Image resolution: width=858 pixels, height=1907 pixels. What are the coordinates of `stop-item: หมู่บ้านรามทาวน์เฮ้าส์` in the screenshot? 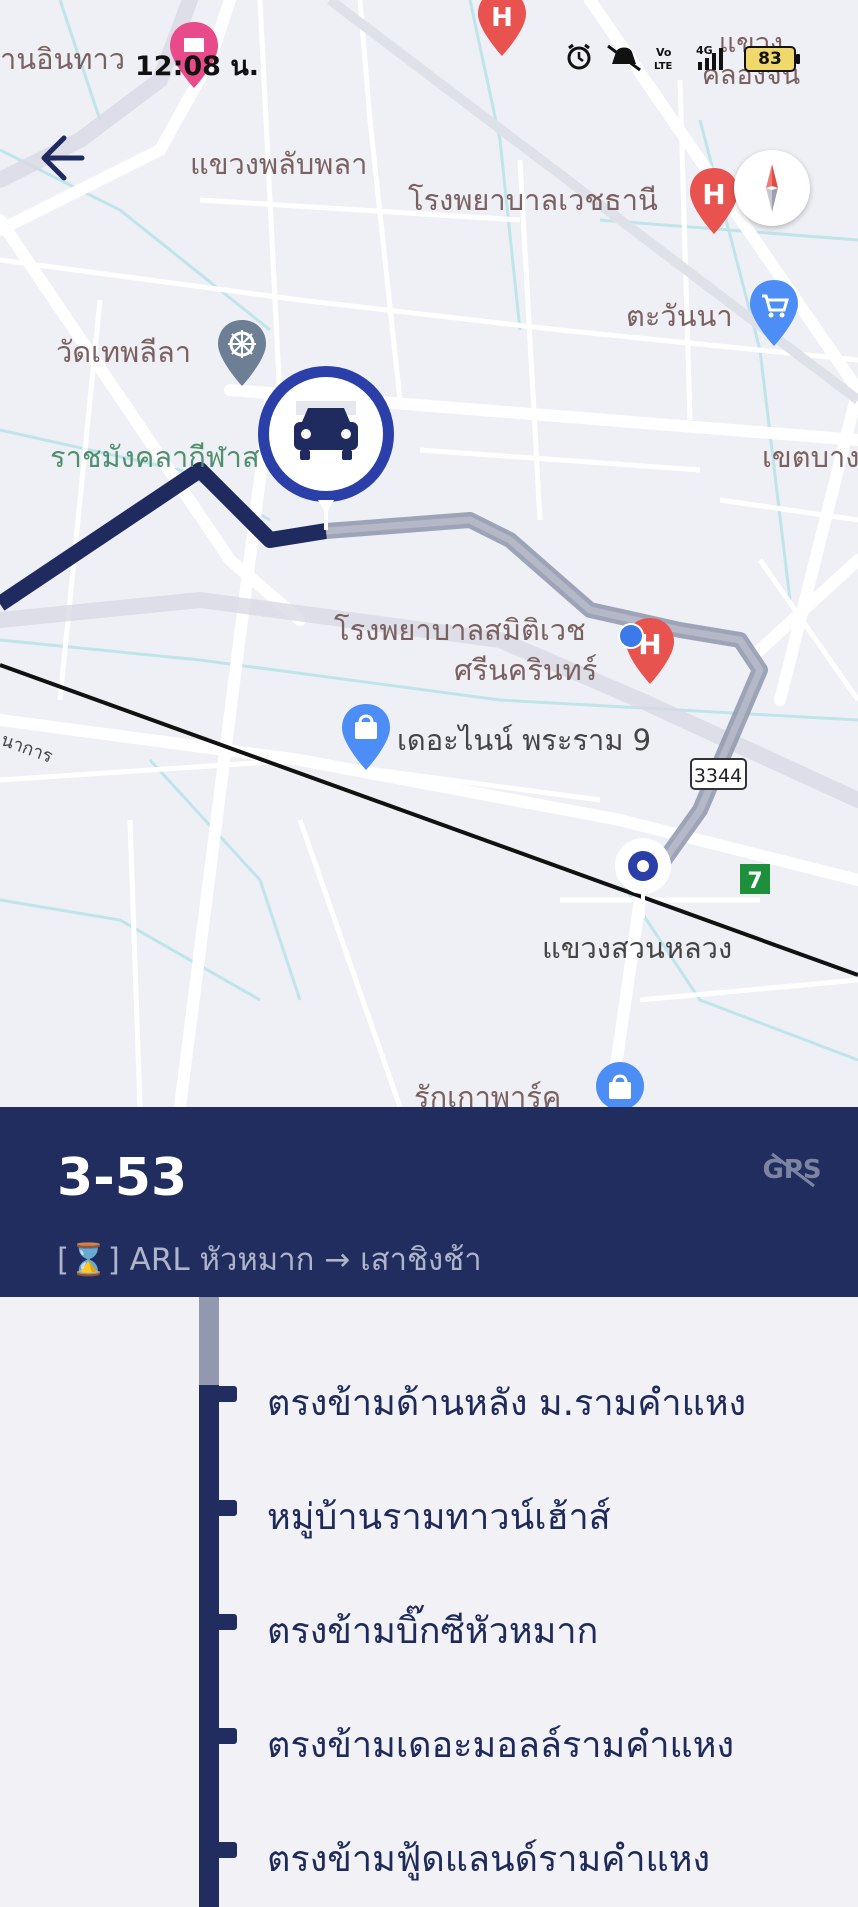 It's located at (528, 1509).